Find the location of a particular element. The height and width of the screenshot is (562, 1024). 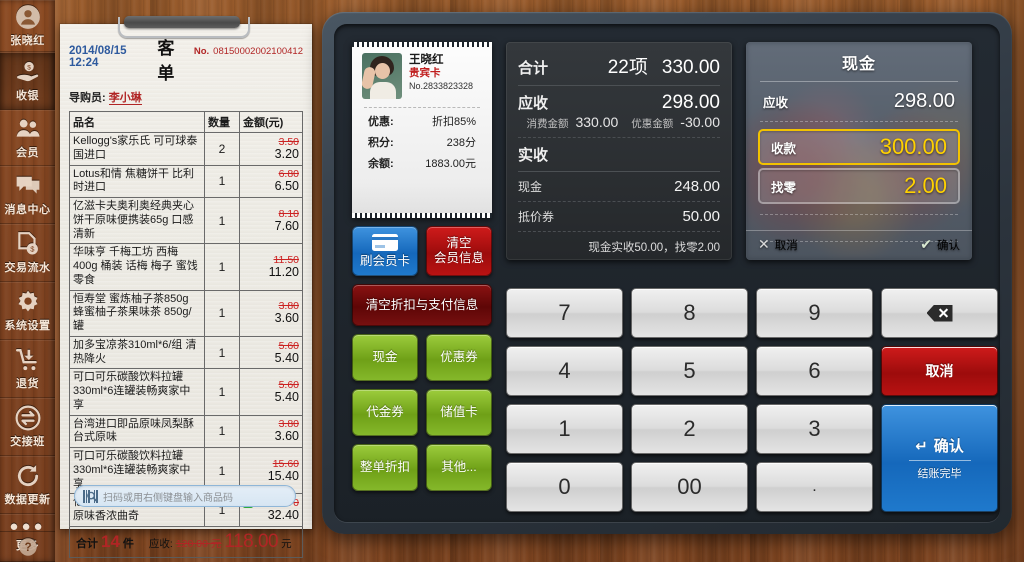

receipt-datetime: 2014/08/15 12:24 is located at coordinates (98, 57).